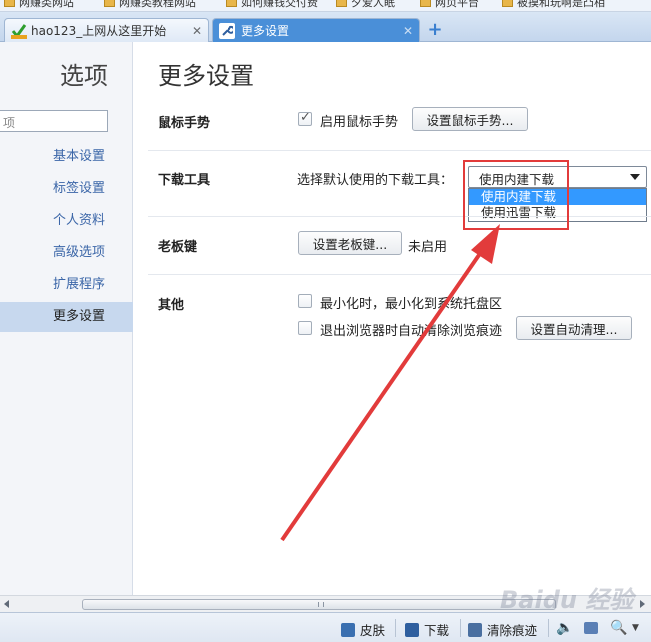 The width and height of the screenshot is (651, 642). What do you see at coordinates (437, 630) in the screenshot?
I see `download-label: 下载` at bounding box center [437, 630].